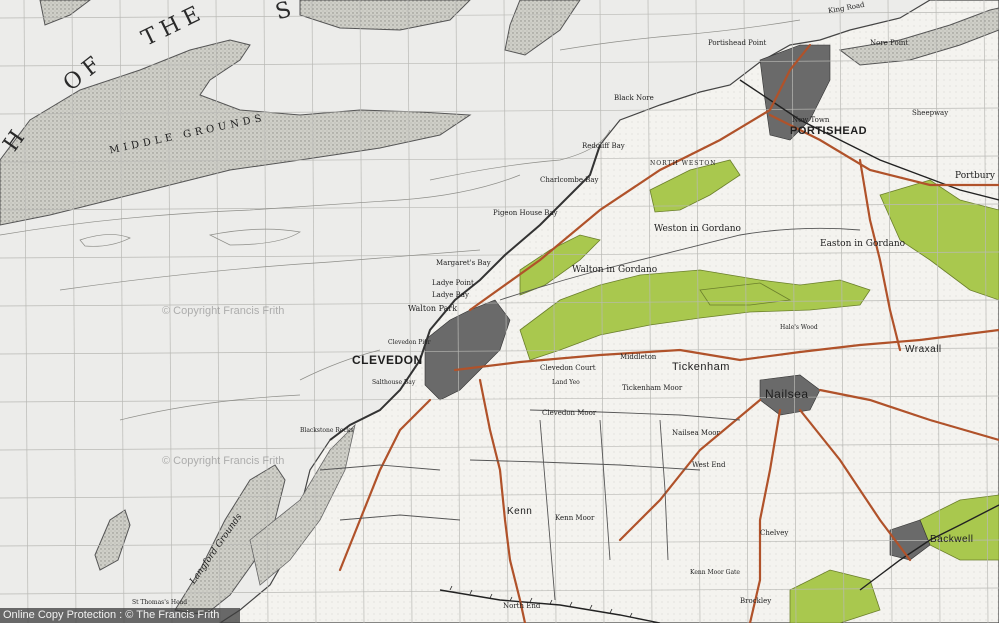 The width and height of the screenshot is (999, 623). I want to click on ladye-bay-label: Ladye Bay, so click(450, 295).